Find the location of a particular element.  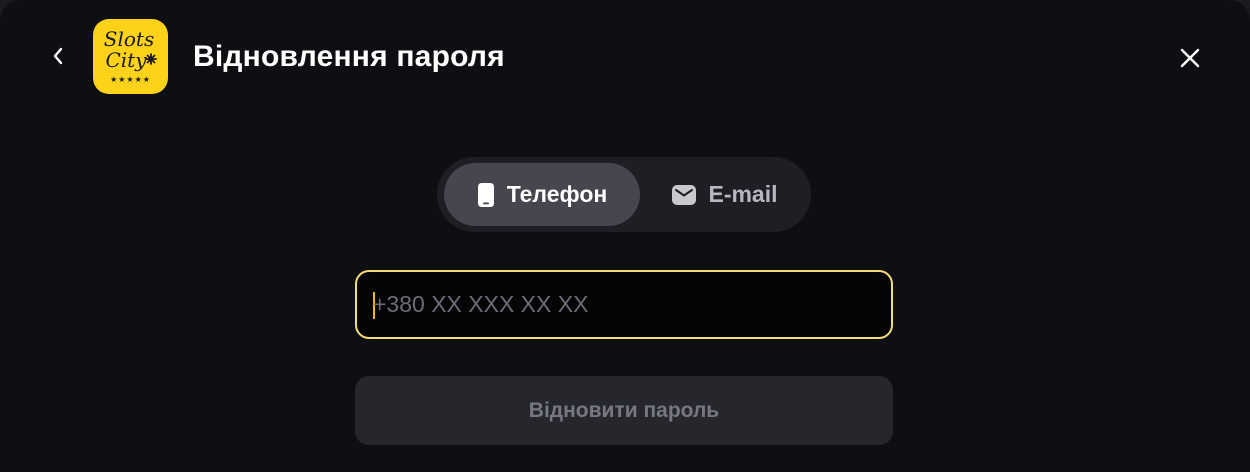

phone-input is located at coordinates (623, 304).